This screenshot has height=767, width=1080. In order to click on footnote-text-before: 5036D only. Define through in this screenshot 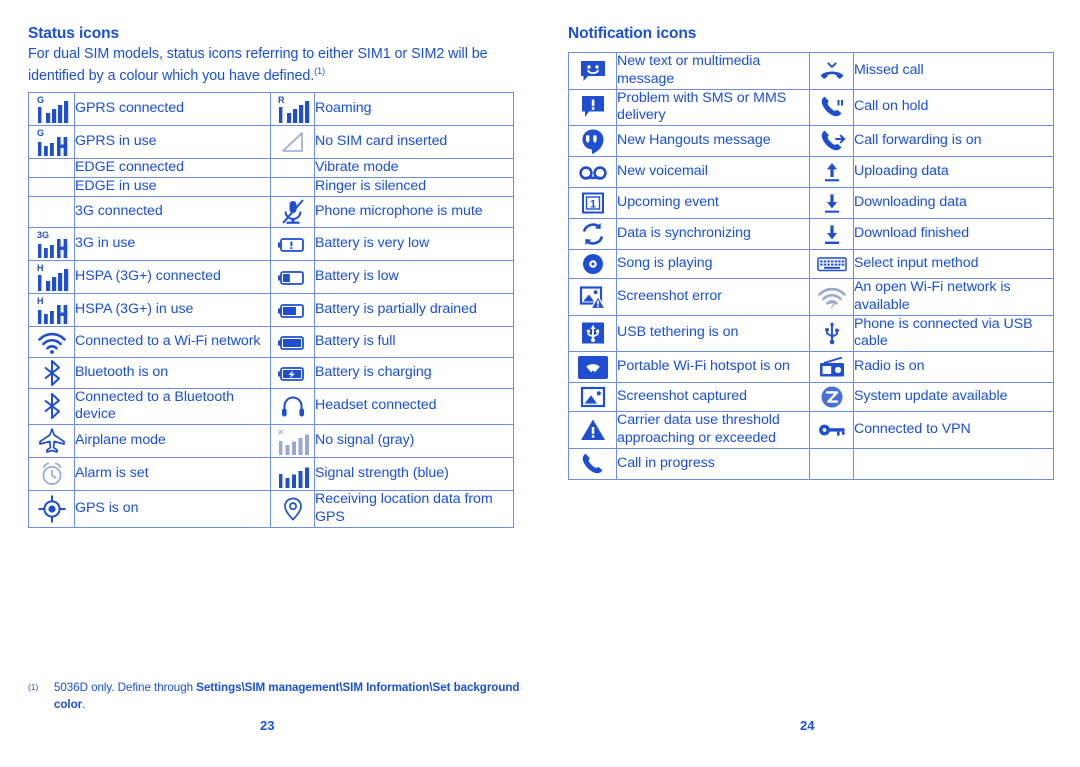, I will do `click(125, 687)`.